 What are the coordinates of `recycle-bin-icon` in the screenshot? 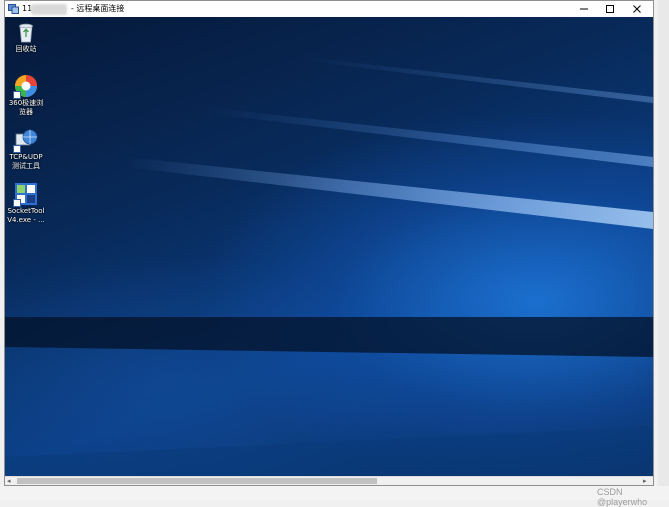 It's located at (26, 33).